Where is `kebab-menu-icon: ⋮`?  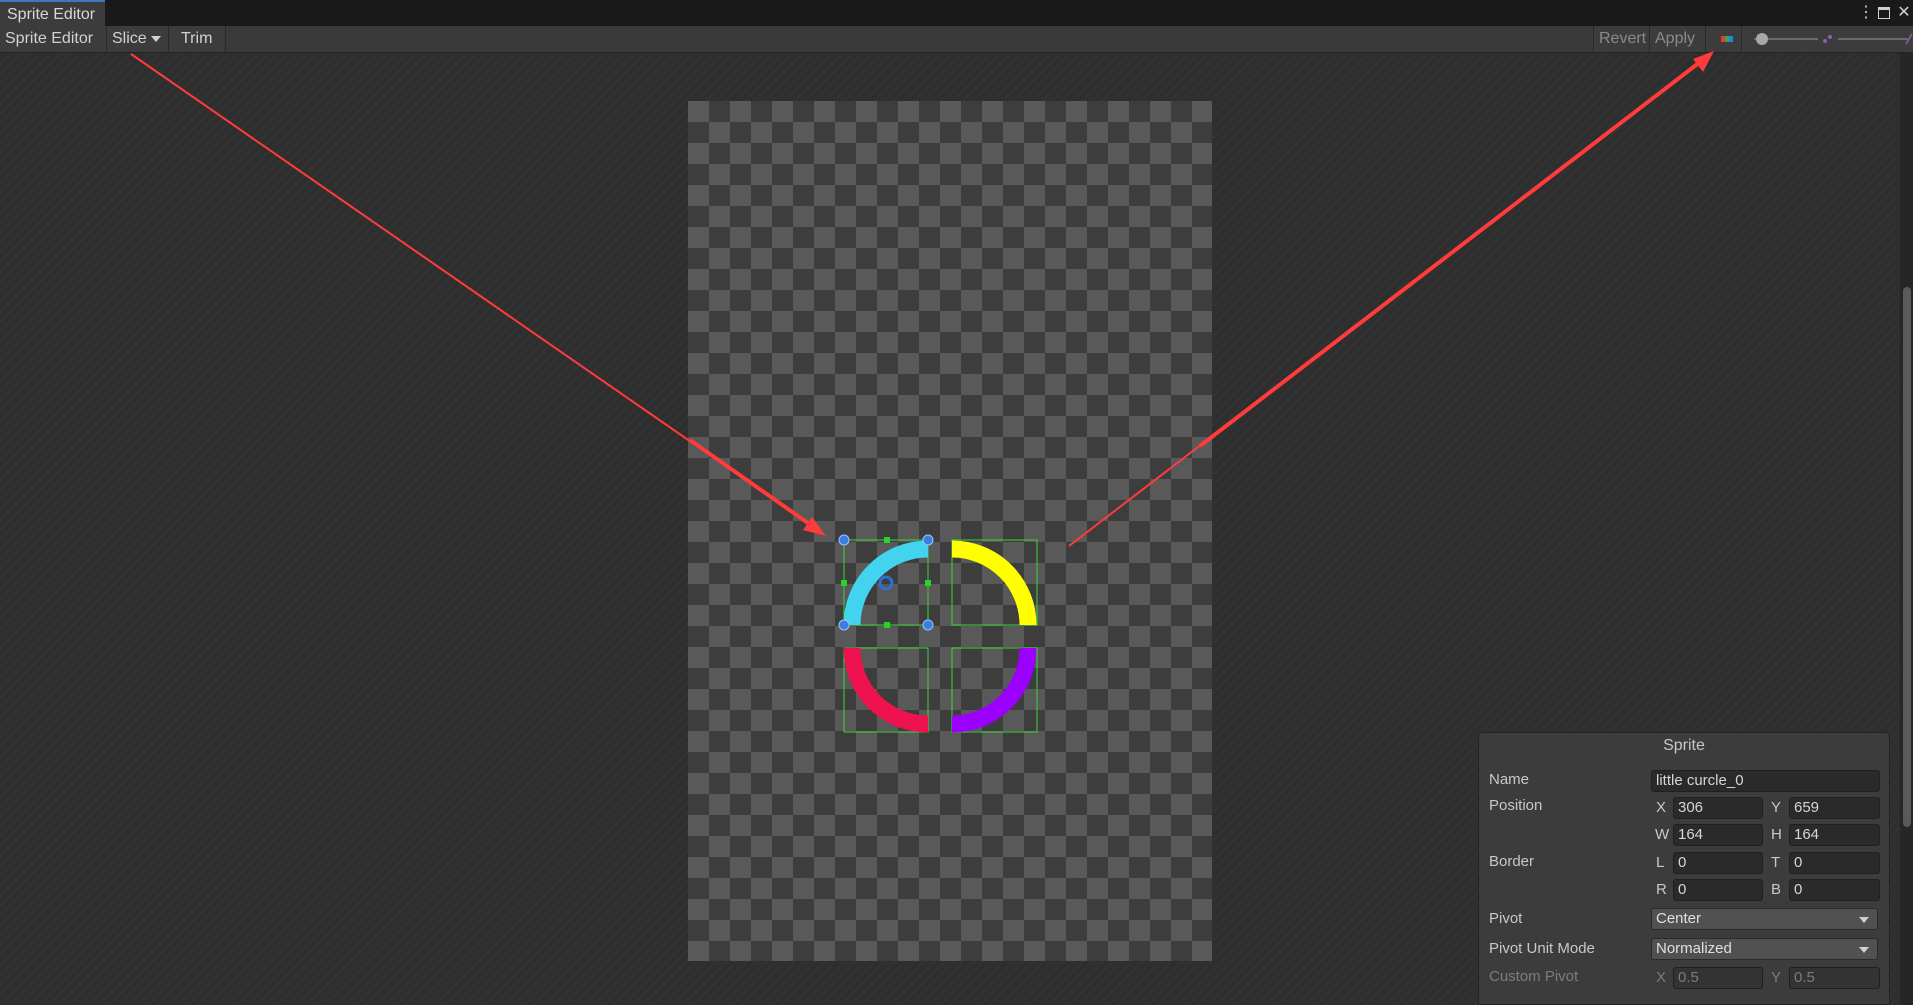 kebab-menu-icon: ⋮ is located at coordinates (1866, 13).